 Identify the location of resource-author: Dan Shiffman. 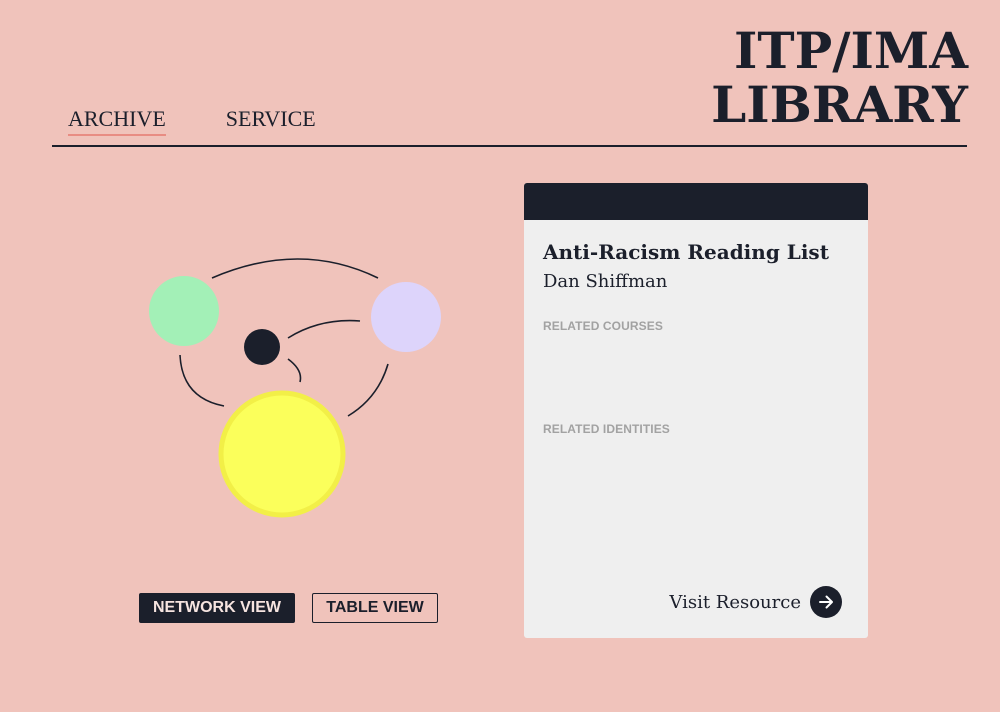
(605, 281).